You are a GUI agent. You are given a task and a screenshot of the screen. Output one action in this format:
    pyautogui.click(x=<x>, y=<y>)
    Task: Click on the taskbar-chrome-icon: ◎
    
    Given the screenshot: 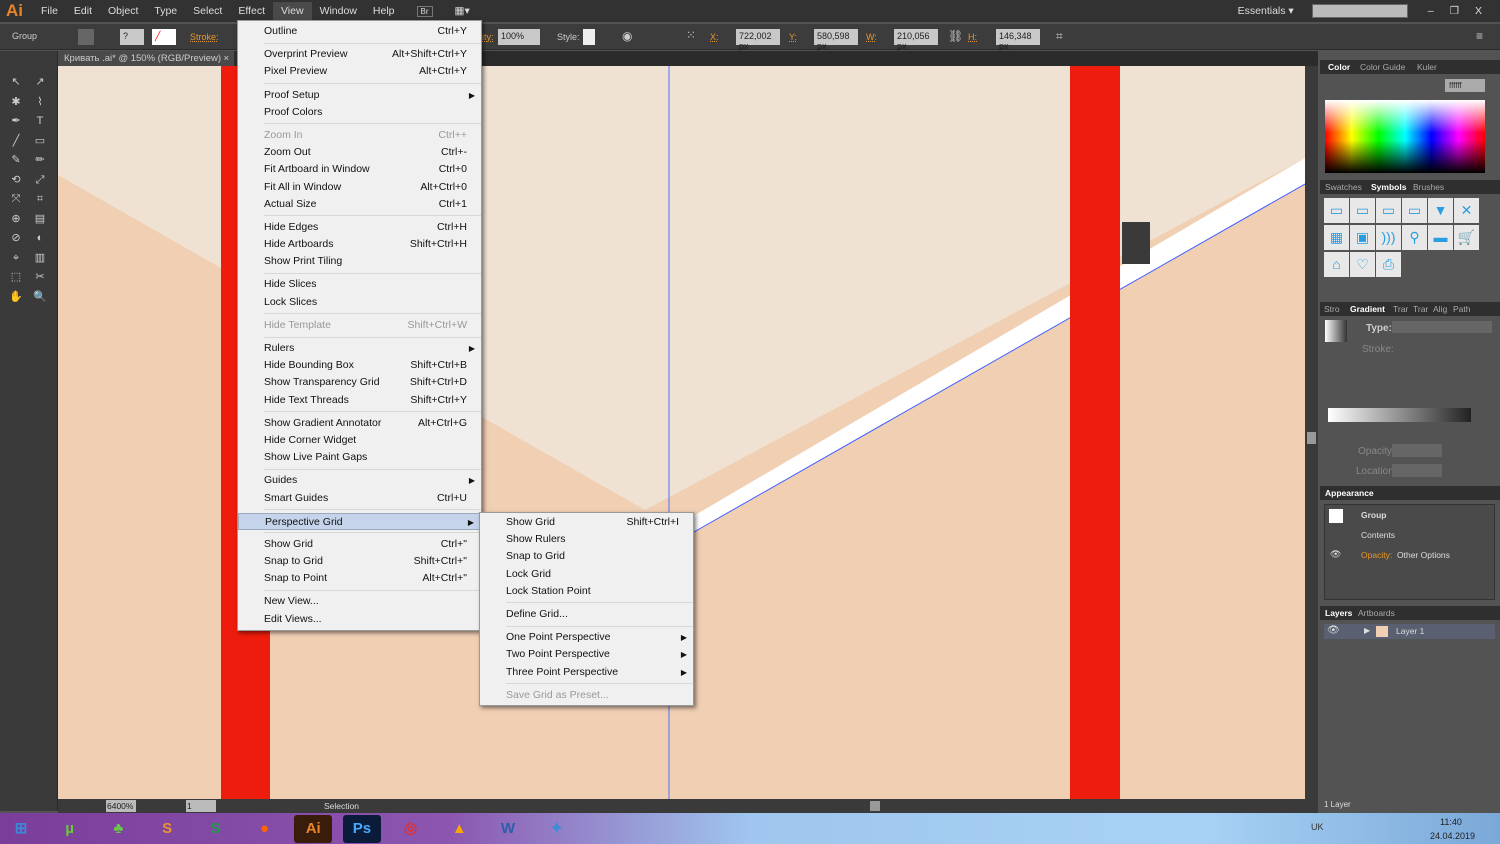 What is the action you would take?
    pyautogui.click(x=411, y=829)
    